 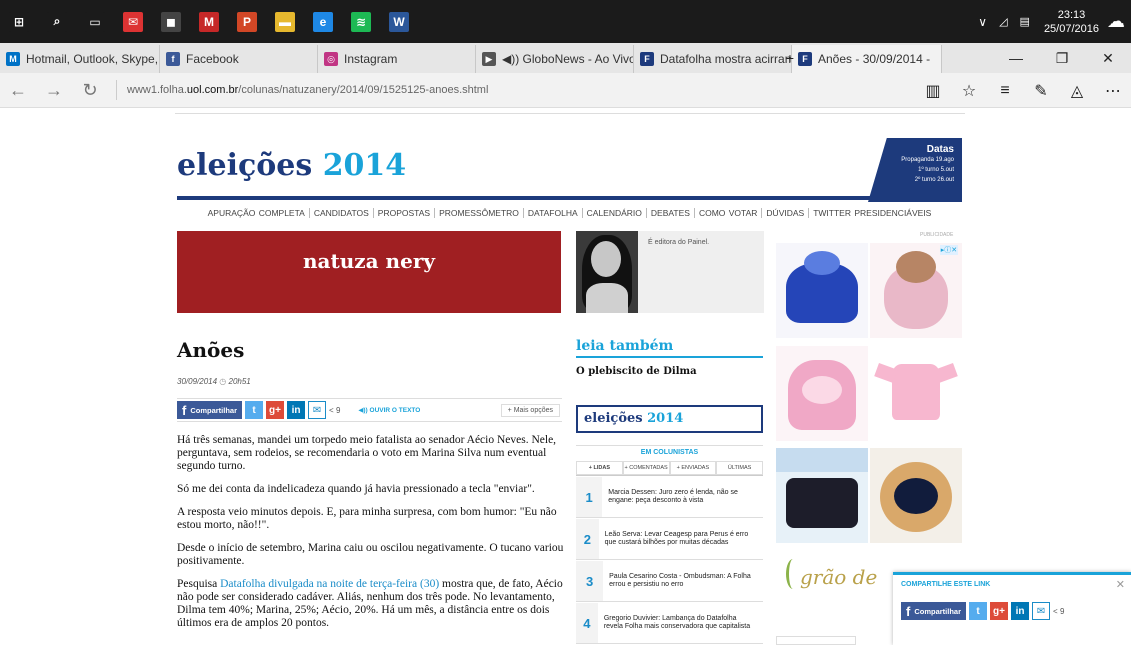 I want to click on word-icon: W, so click(x=399, y=21).